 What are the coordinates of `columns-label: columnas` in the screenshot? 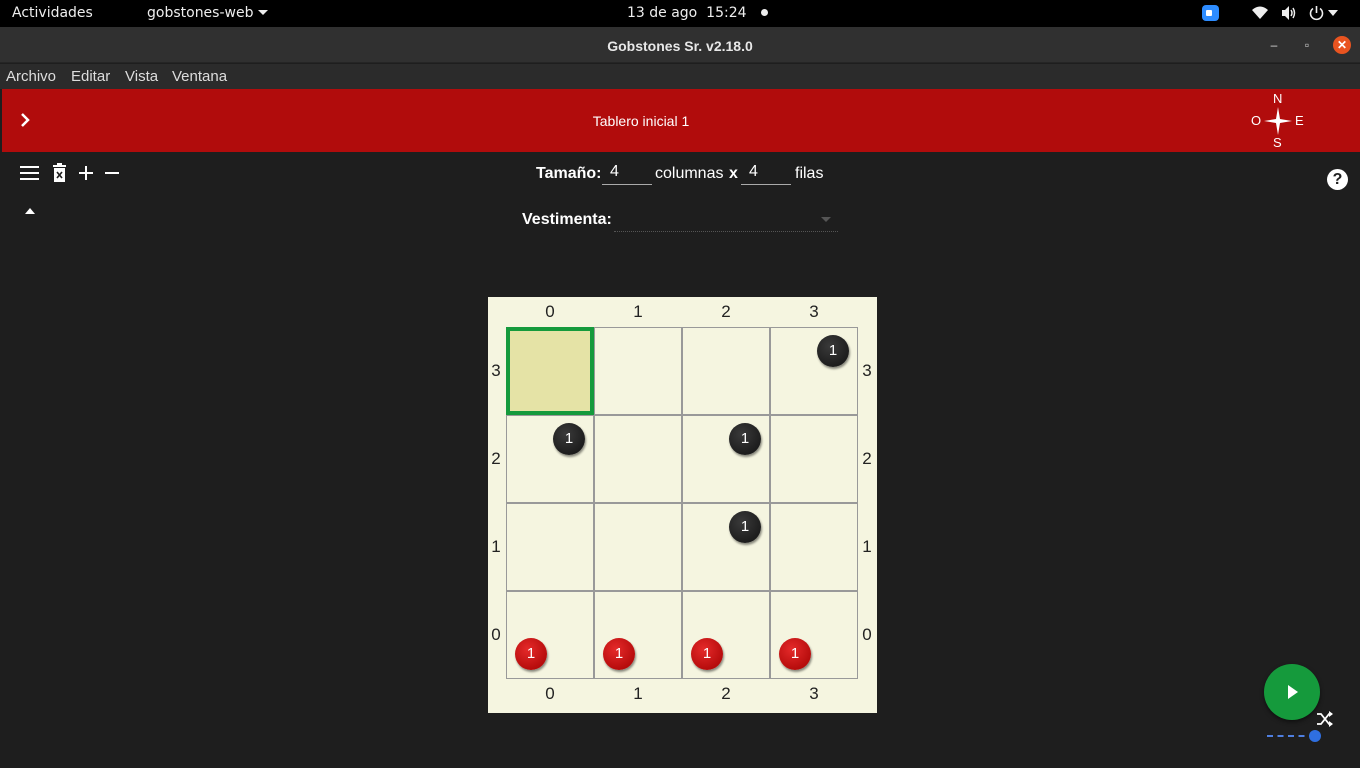 It's located at (689, 173).